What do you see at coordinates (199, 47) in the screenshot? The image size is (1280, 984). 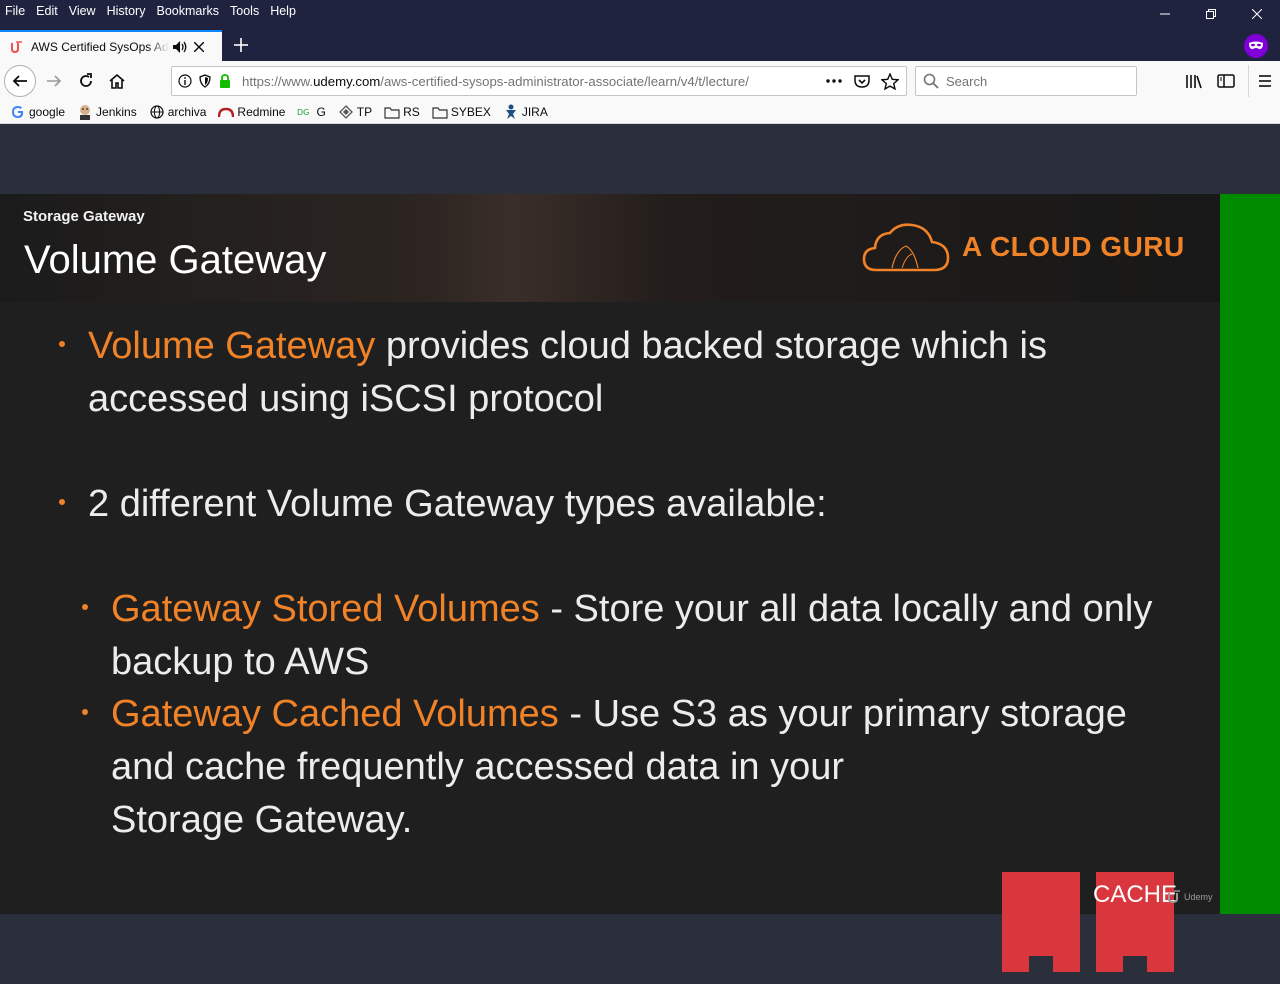 I see `close-tab-icon` at bounding box center [199, 47].